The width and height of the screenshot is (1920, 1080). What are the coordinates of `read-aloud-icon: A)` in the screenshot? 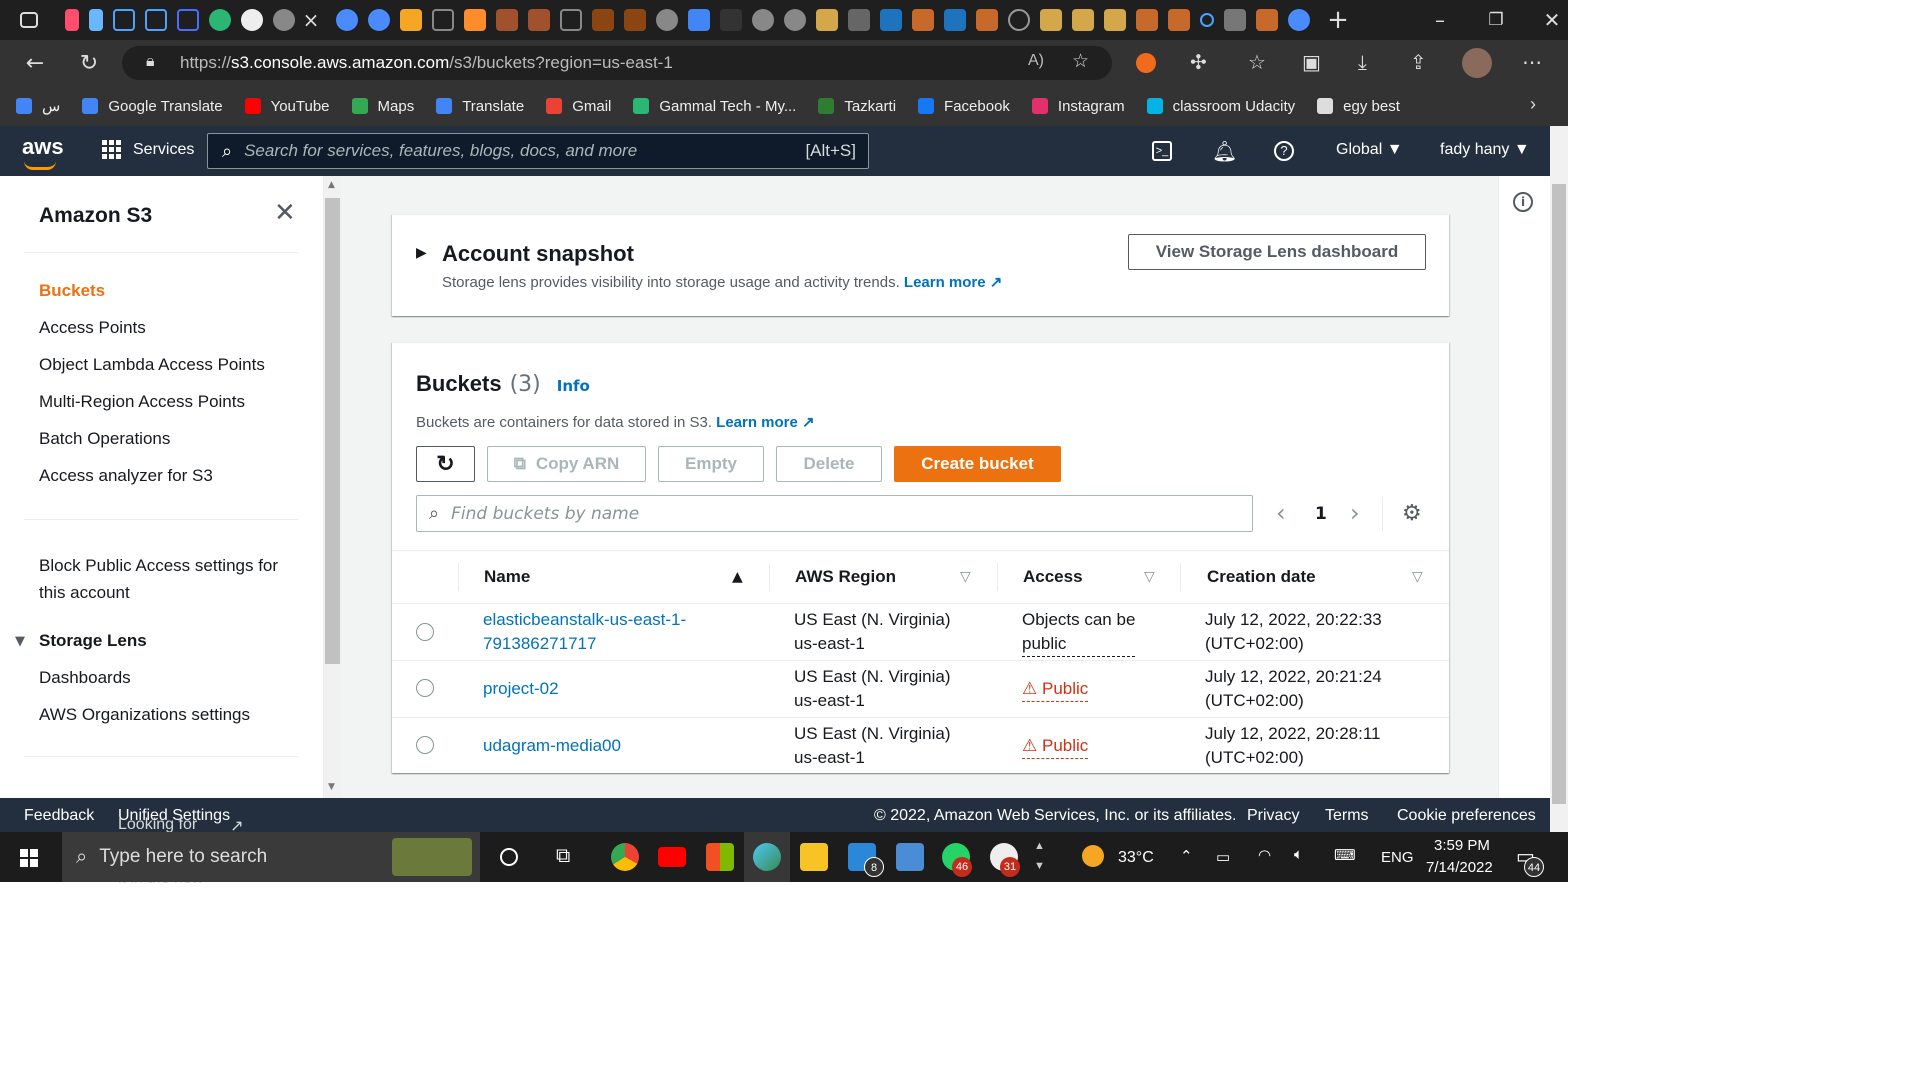 It's located at (1036, 61).